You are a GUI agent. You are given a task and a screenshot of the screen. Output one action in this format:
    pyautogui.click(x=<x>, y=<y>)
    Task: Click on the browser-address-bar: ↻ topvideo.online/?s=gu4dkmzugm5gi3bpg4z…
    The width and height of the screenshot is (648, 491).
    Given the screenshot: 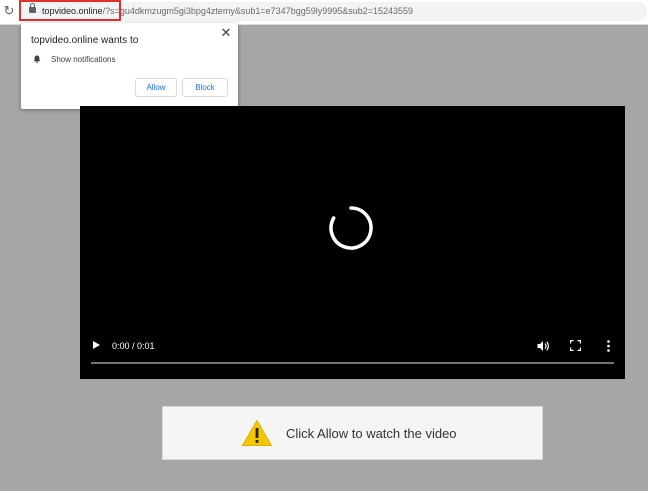 What is the action you would take?
    pyautogui.click(x=324, y=12)
    